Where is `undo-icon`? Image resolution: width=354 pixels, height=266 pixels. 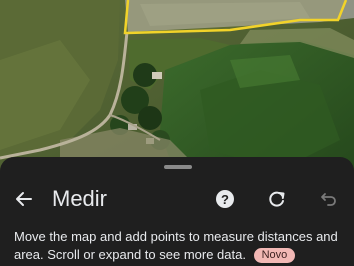 undo-icon is located at coordinates (328, 199).